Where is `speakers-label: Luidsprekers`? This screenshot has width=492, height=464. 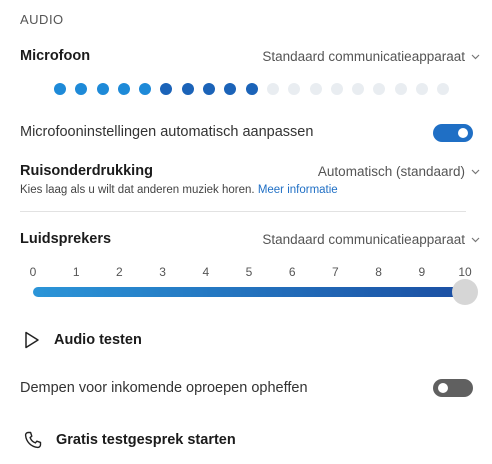
speakers-label: Luidsprekers is located at coordinates (66, 239).